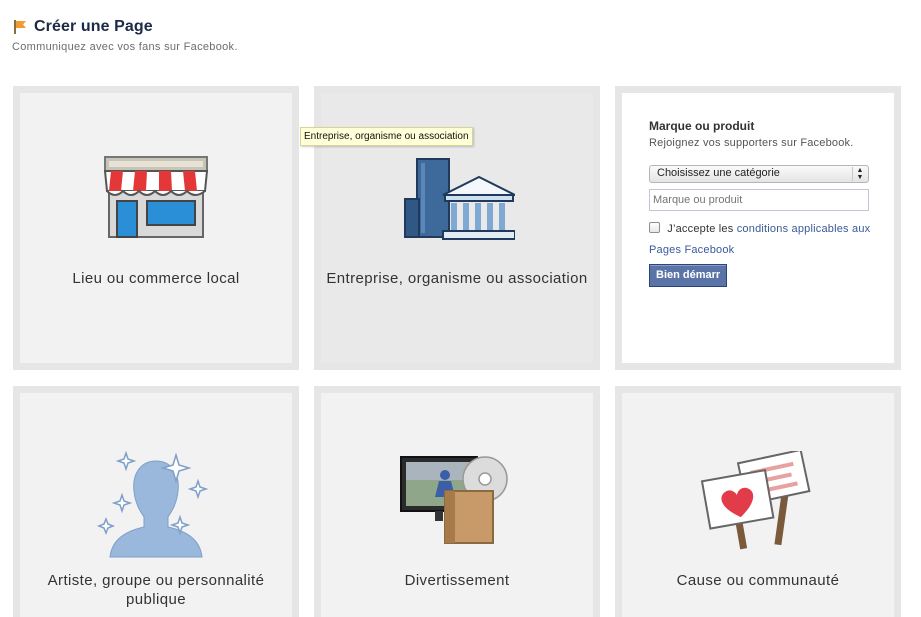 This screenshot has width=921, height=617. I want to click on tile-inner: Lieu ou commerce local, so click(156, 228).